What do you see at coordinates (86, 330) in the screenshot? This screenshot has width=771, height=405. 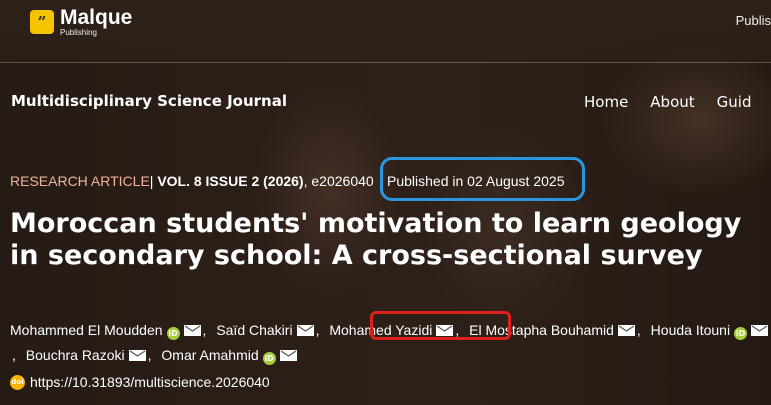 I see `author-name: Mohammed El Moudden` at bounding box center [86, 330].